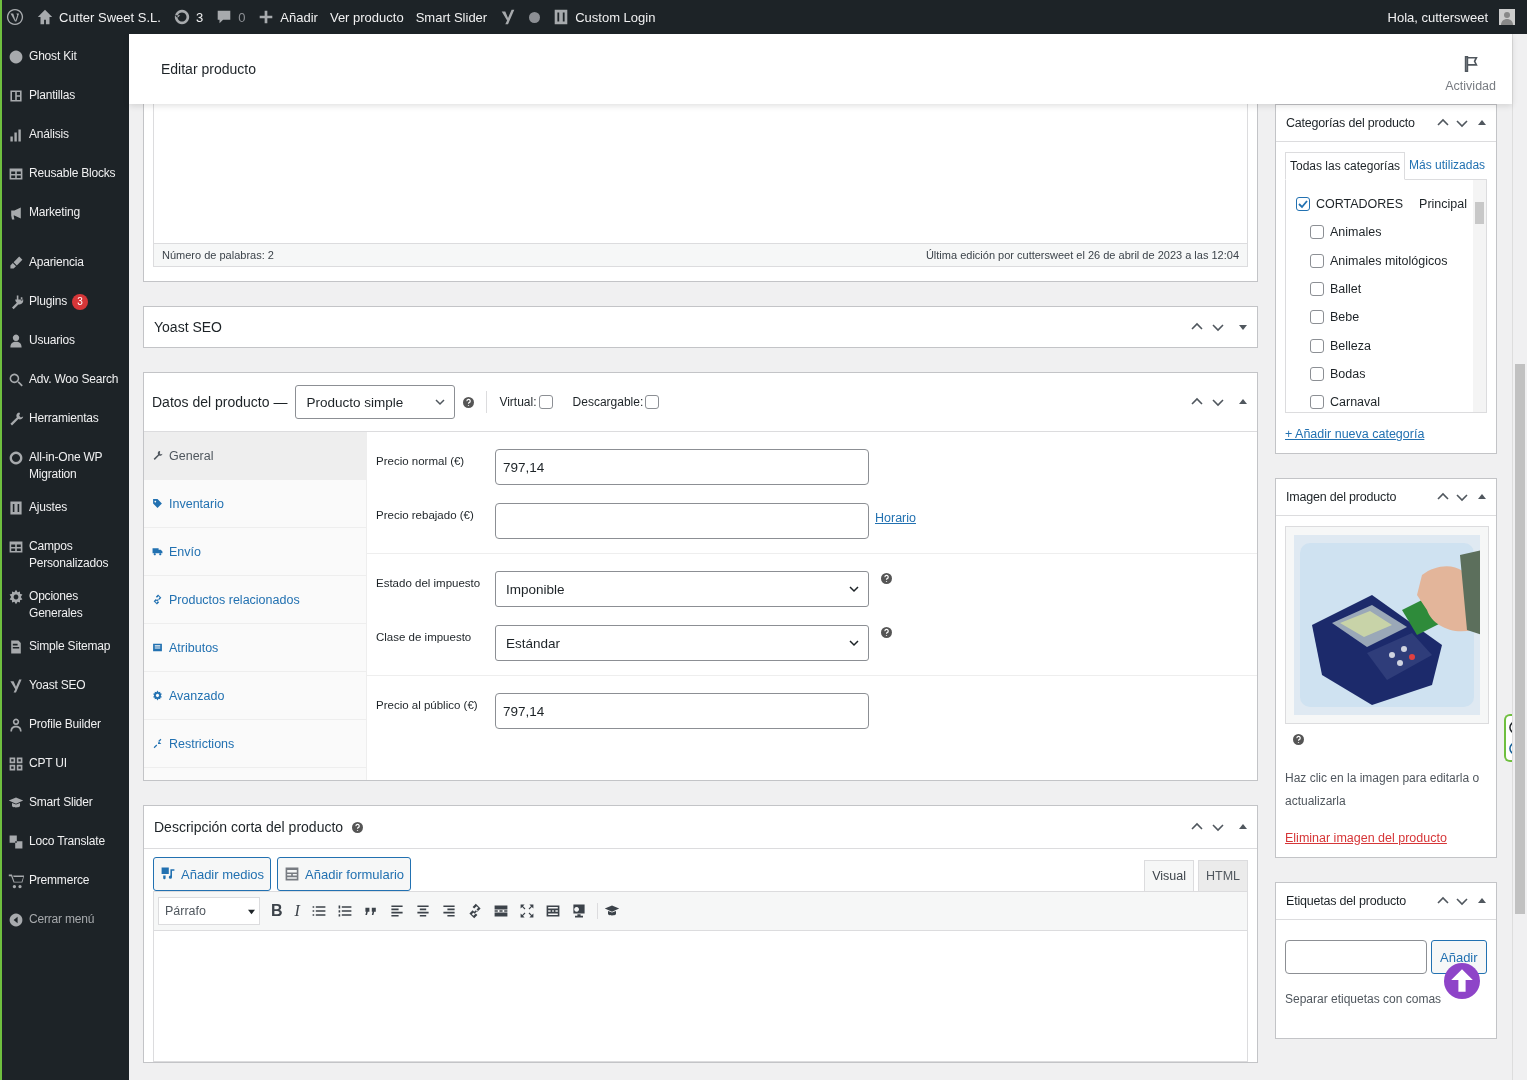 The image size is (1527, 1080). Describe the element at coordinates (1447, 165) in the screenshot. I see `category-tab: Más utilizadas` at that location.